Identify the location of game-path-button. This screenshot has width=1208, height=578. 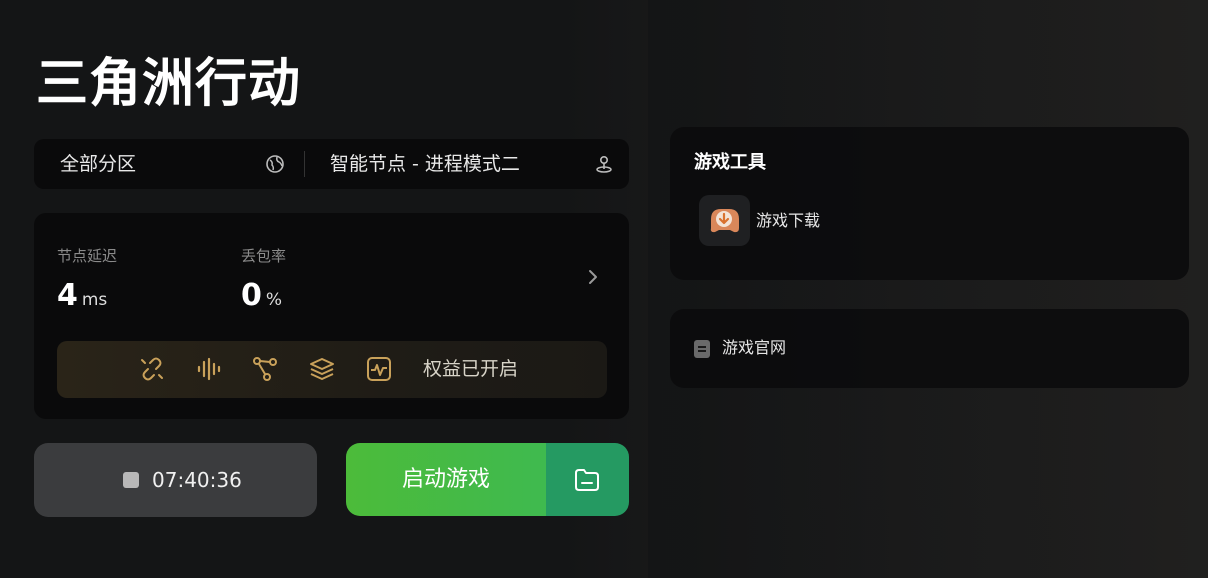
(587, 479).